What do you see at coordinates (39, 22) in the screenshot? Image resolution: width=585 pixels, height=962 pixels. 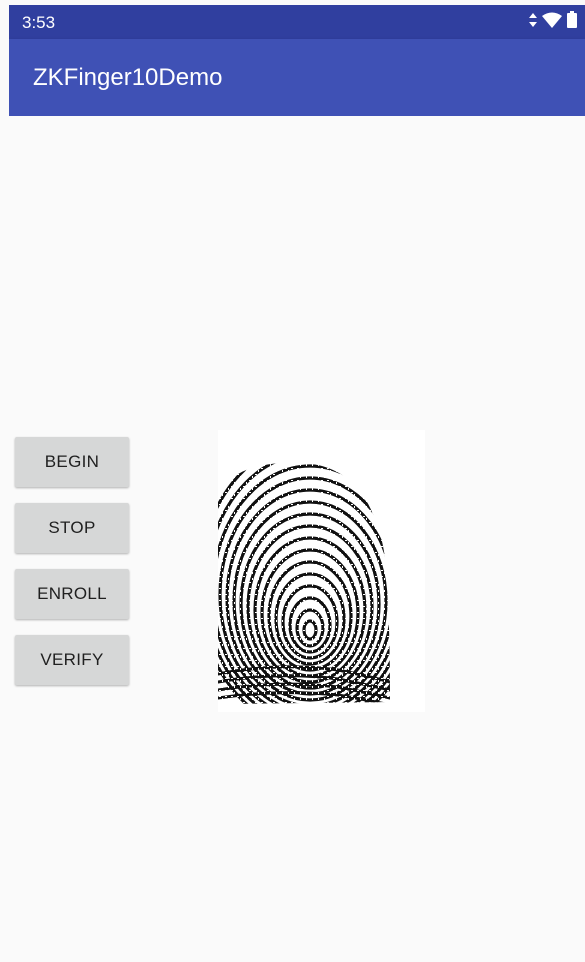 I see `status-time: 3:53` at bounding box center [39, 22].